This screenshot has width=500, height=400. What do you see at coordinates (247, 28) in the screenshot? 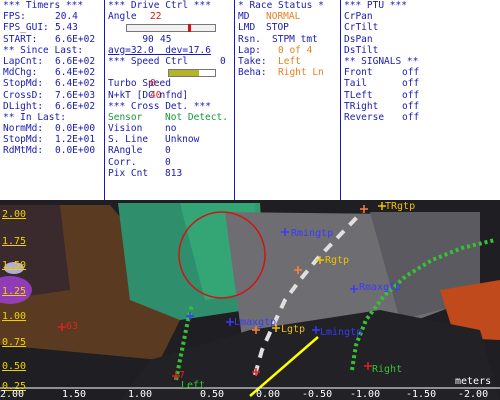
I see `race-label: LMD` at bounding box center [247, 28].